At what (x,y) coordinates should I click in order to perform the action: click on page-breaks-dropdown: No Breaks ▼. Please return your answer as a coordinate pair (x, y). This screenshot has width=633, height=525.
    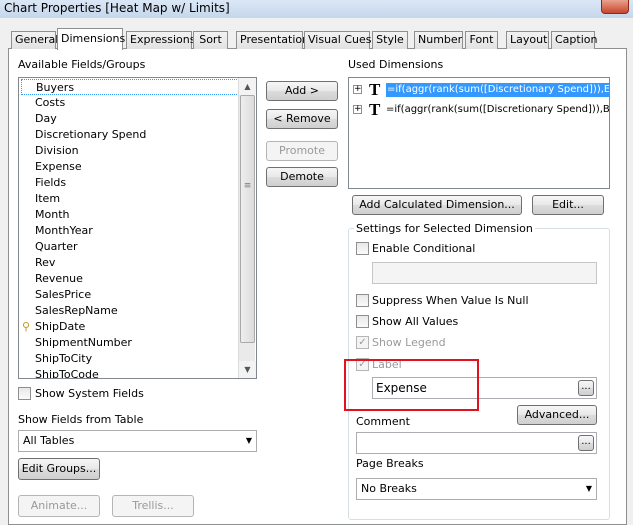
    Looking at the image, I should click on (476, 489).